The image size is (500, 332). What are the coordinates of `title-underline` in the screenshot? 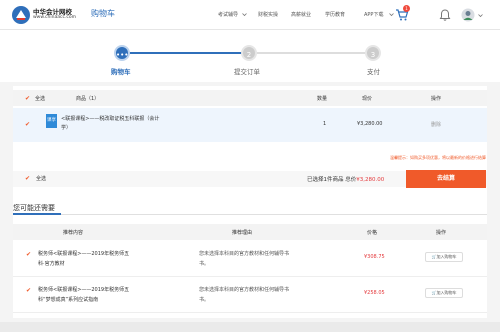 It's located at (37, 214).